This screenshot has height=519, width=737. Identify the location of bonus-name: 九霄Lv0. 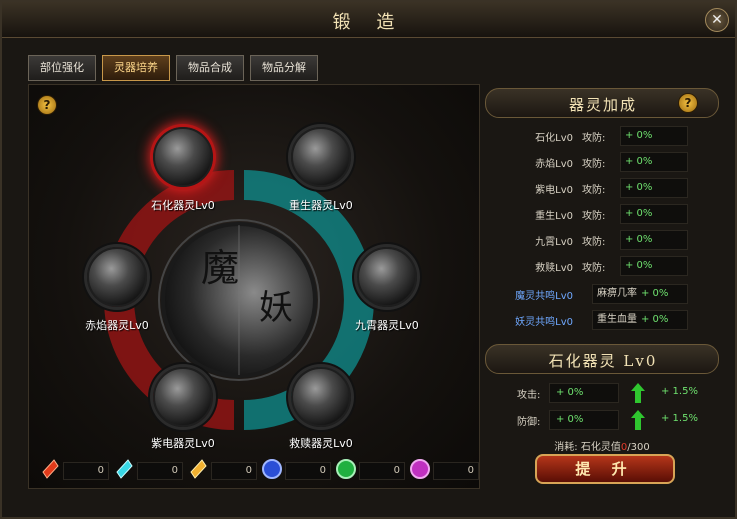
(554, 242).